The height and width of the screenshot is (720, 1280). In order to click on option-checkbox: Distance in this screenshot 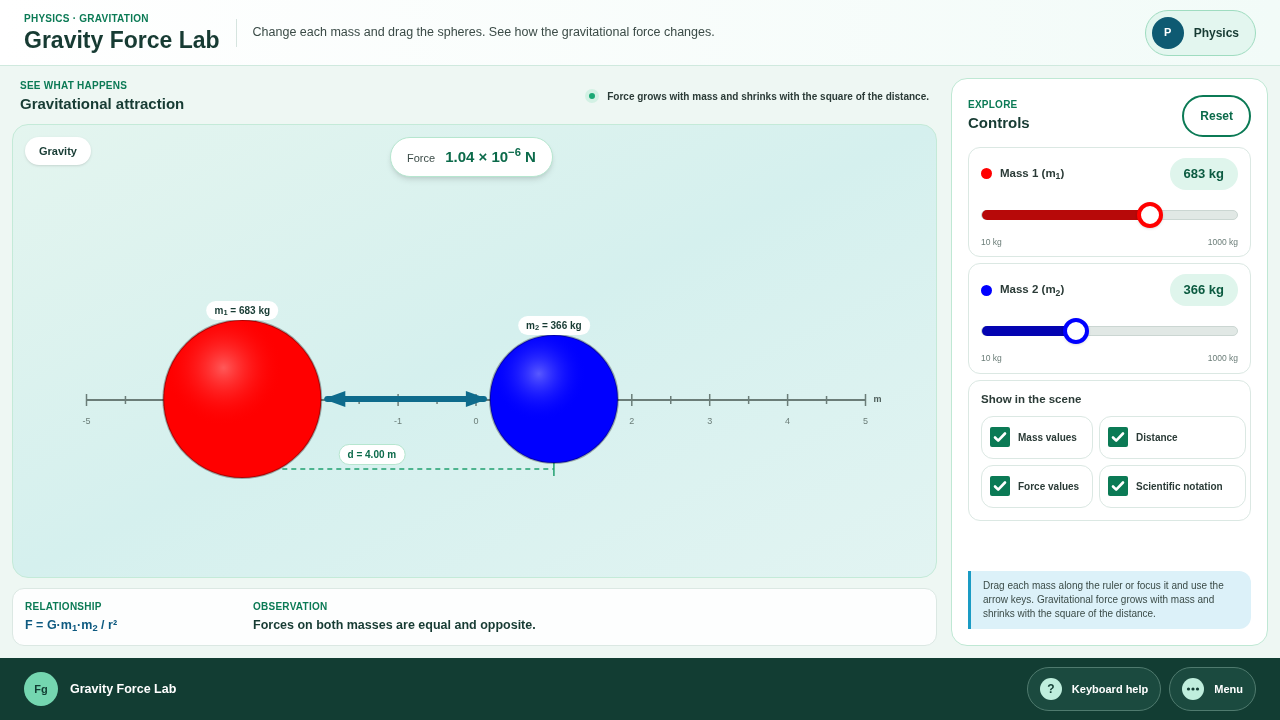, I will do `click(1172, 437)`.